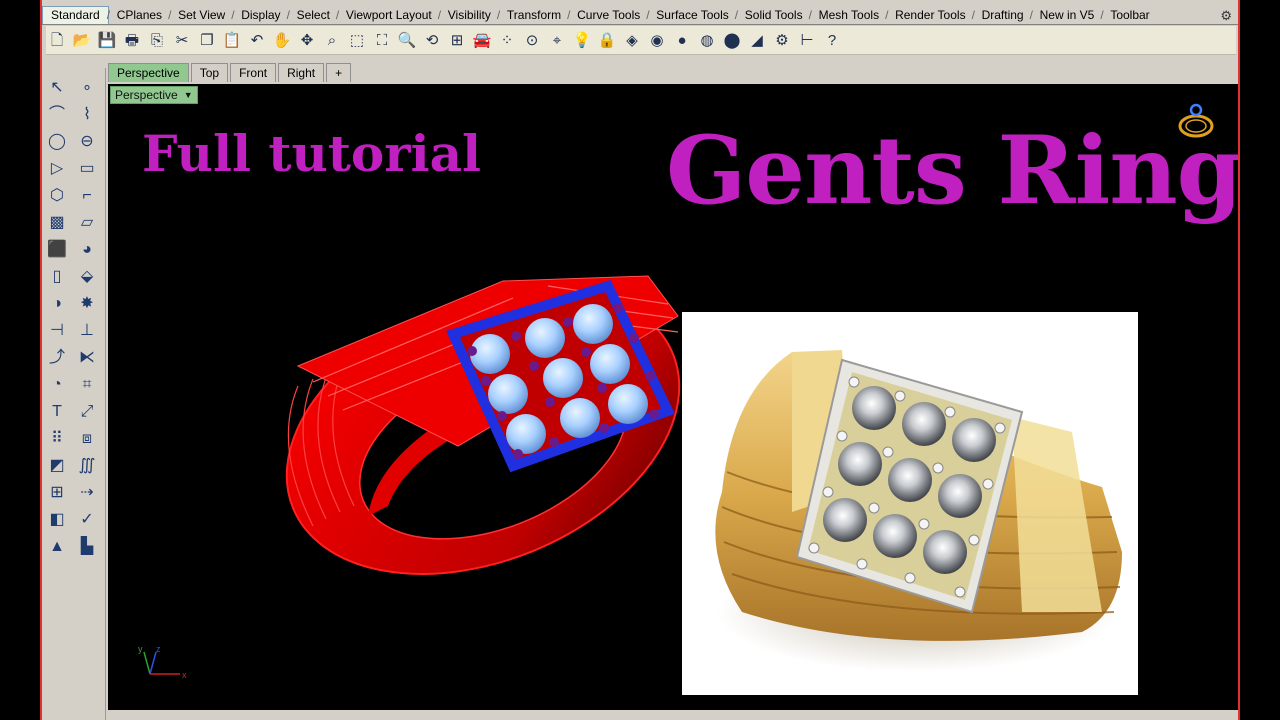  What do you see at coordinates (86, 168) in the screenshot?
I see `rectangle-icon: ▭` at bounding box center [86, 168].